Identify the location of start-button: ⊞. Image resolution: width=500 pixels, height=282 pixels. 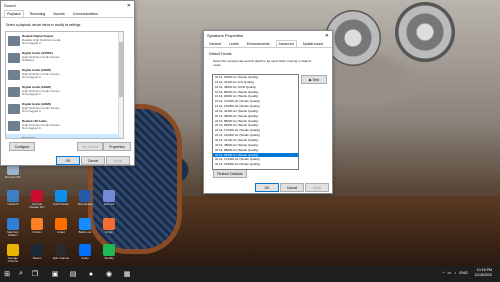
(7, 274).